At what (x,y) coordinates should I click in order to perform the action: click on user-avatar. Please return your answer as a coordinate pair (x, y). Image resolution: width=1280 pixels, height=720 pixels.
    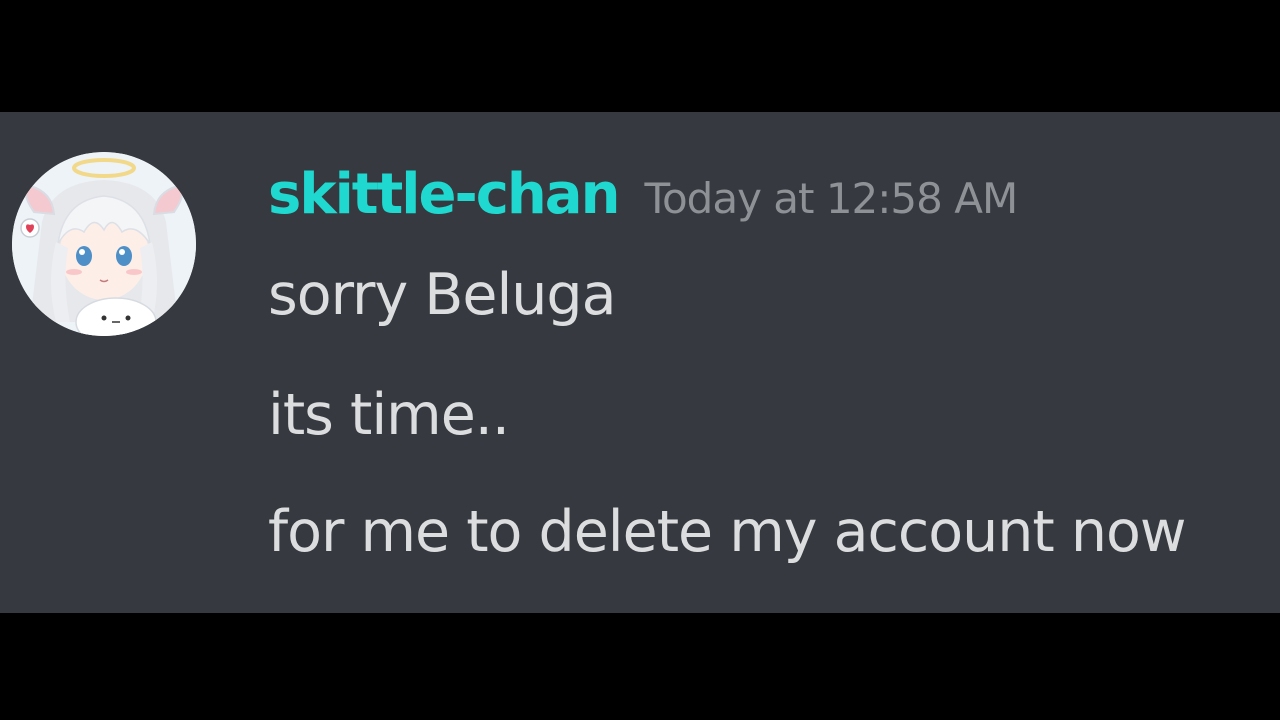
    Looking at the image, I should click on (104, 244).